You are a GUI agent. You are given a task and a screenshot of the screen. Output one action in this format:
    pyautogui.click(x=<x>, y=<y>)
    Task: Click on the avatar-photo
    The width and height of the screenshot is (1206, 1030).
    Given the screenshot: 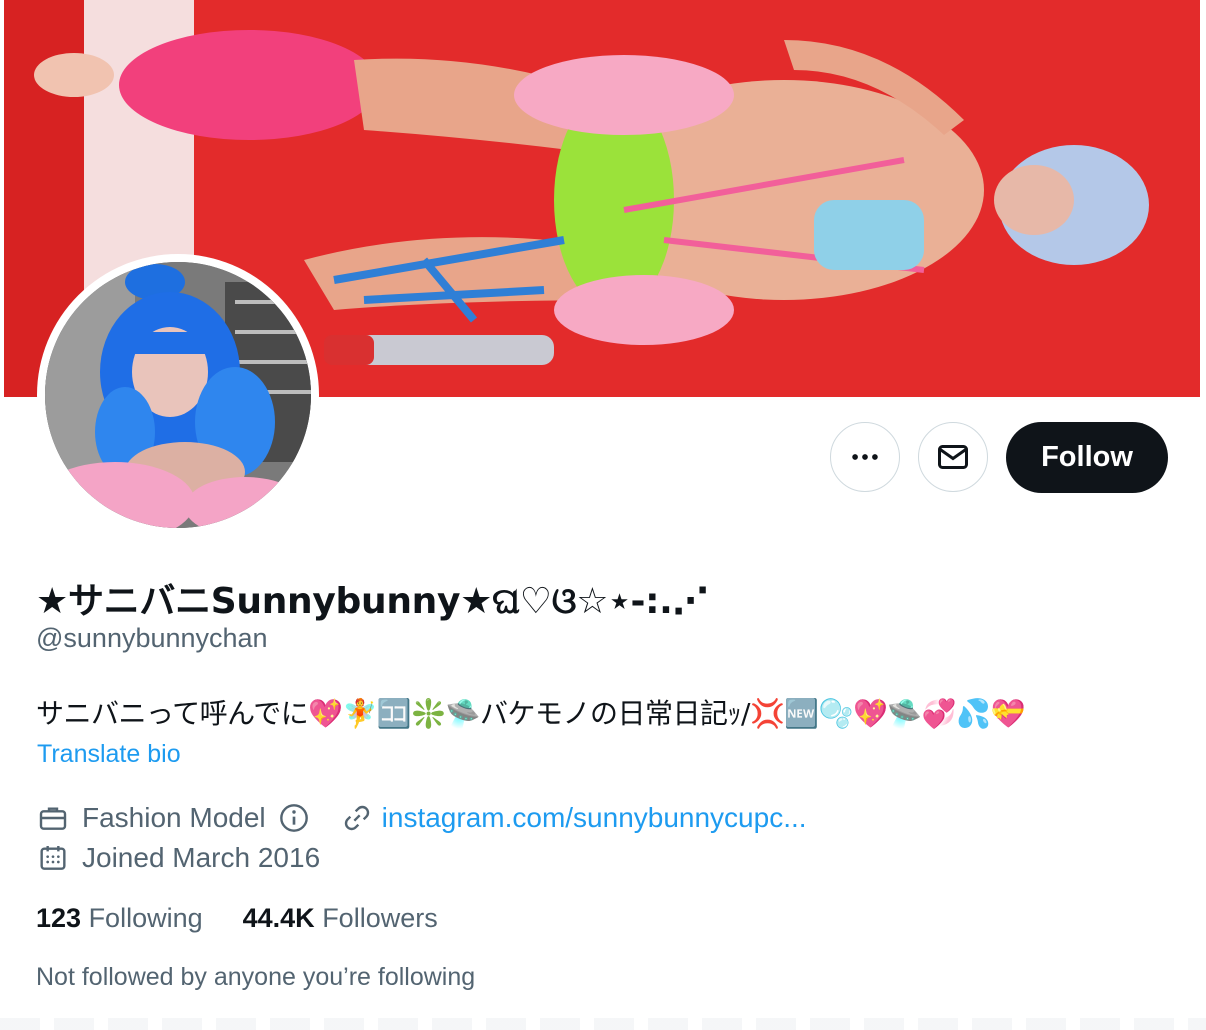 What is the action you would take?
    pyautogui.click(x=178, y=395)
    